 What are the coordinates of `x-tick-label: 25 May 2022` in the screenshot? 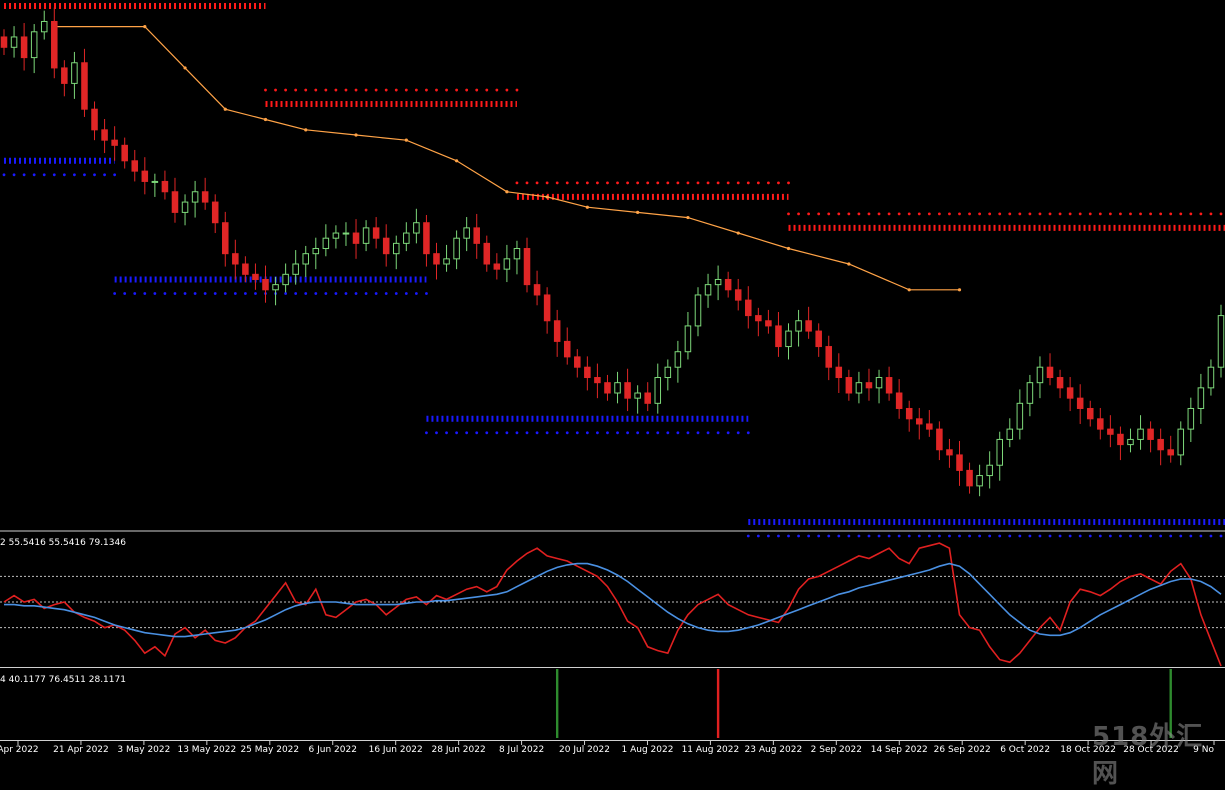 It's located at (269, 750).